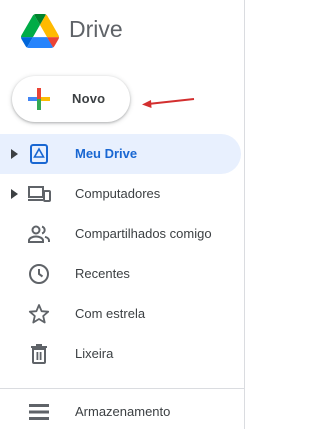  What do you see at coordinates (122, 388) in the screenshot?
I see `sidebar-separator` at bounding box center [122, 388].